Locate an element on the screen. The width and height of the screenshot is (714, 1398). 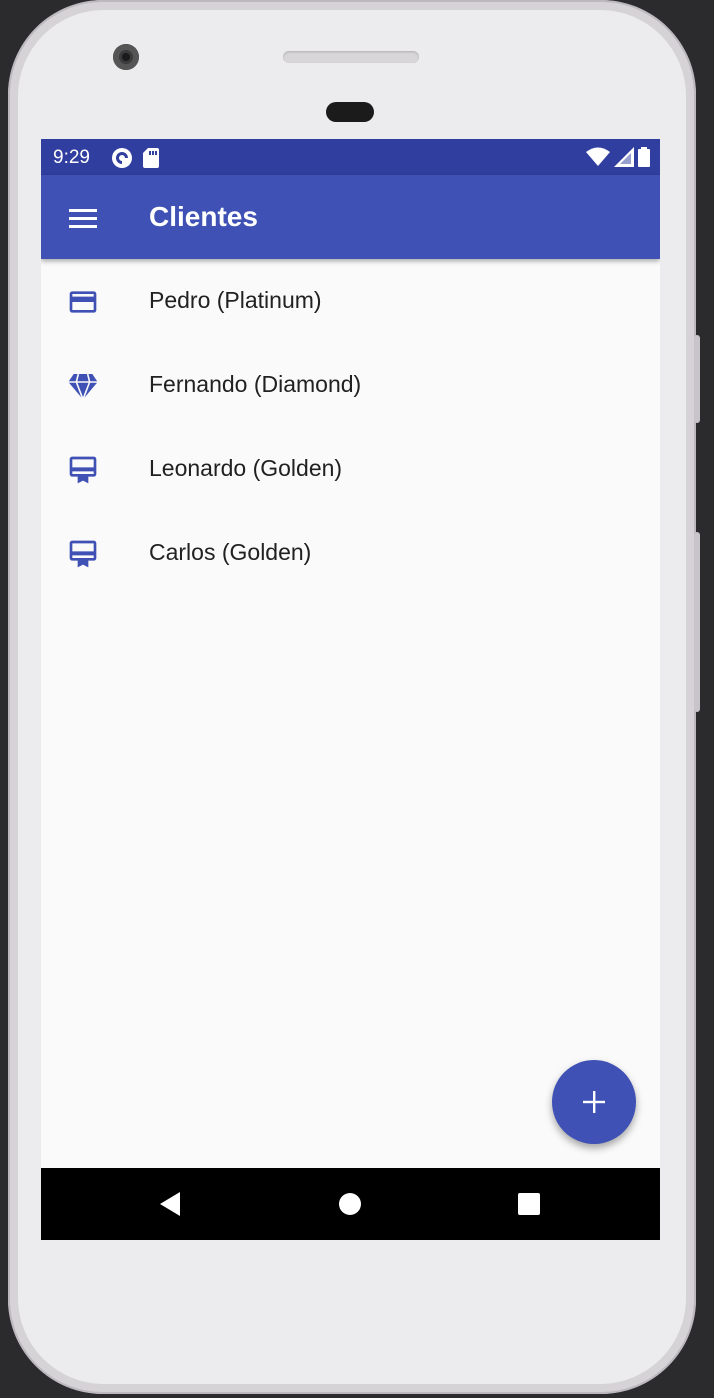
home-icon is located at coordinates (350, 1204).